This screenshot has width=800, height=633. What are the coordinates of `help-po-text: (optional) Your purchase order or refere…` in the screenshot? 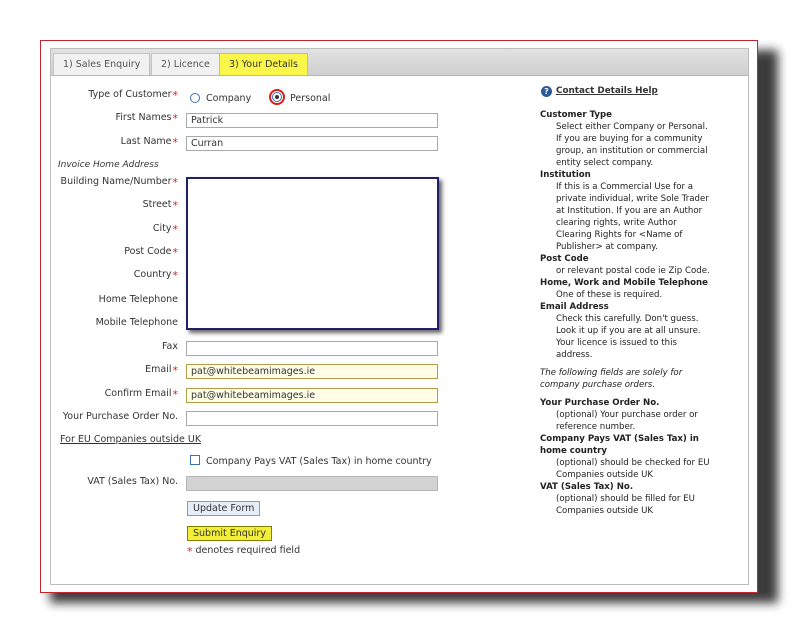 It's located at (627, 421).